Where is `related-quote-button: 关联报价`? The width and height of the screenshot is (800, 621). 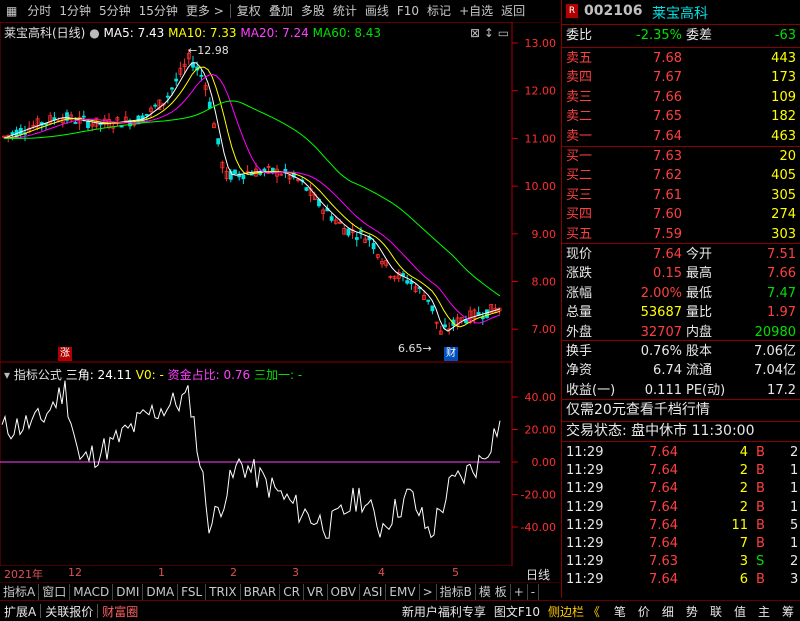 related-quote-button: 关联报价 is located at coordinates (69, 611).